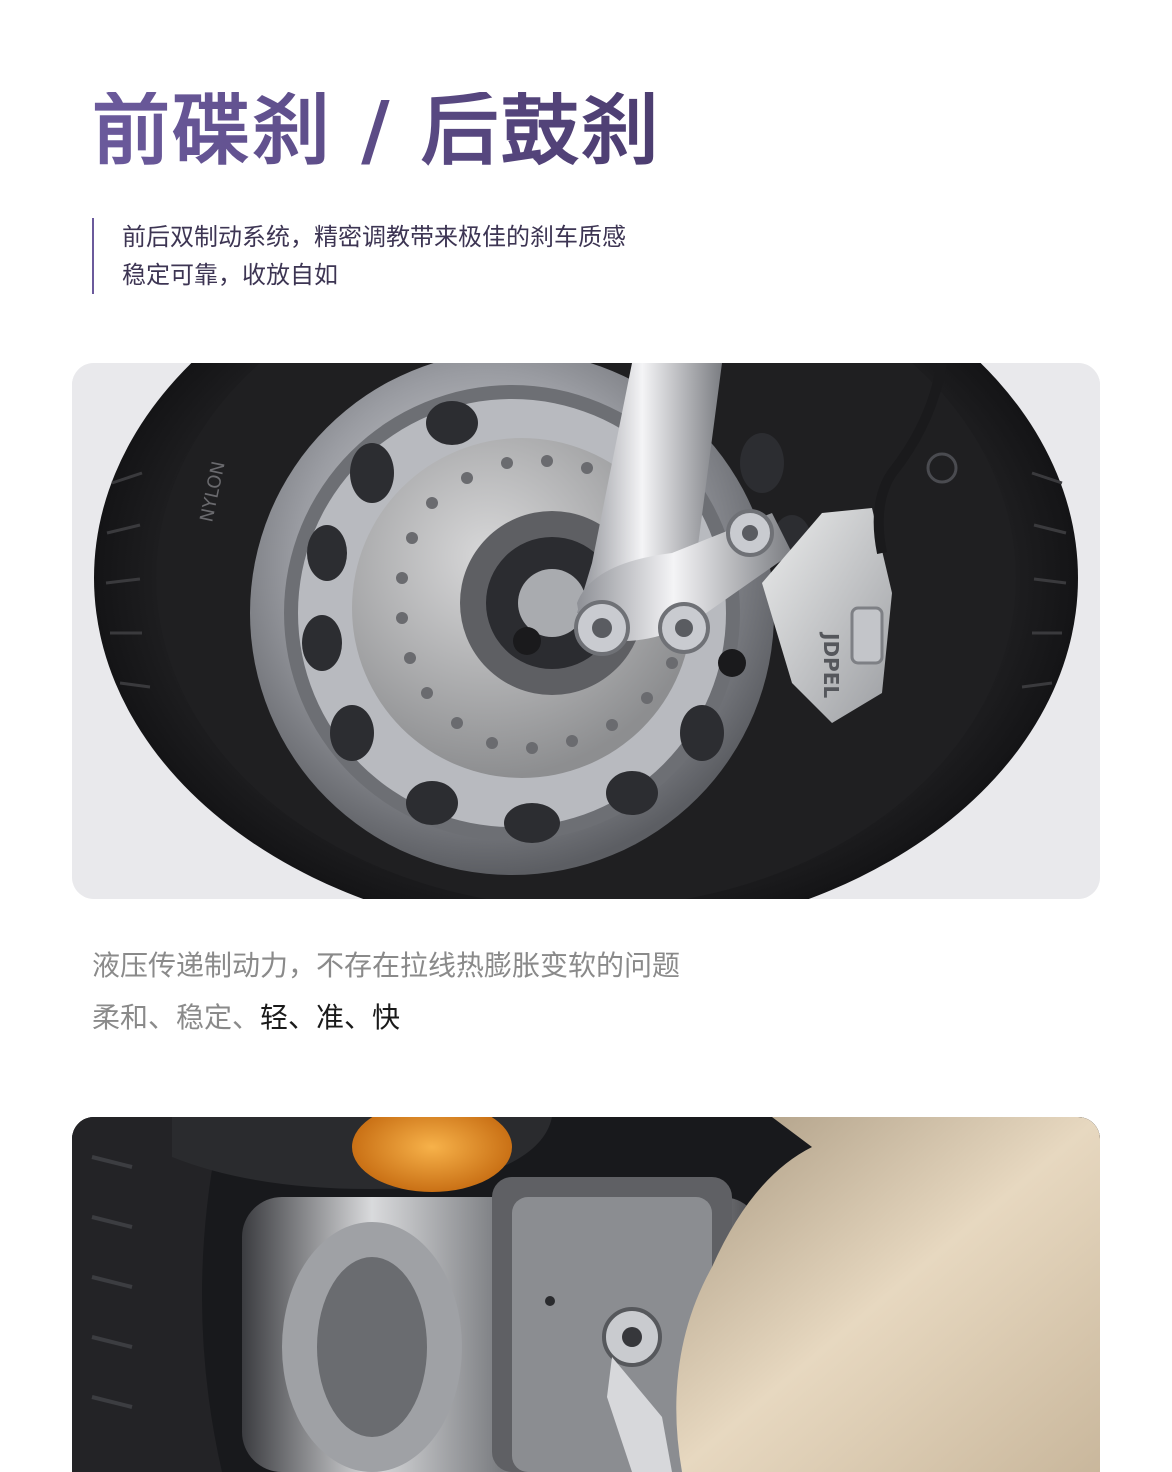  I want to click on brake-description: 液压传递制动力，不存在拉线热膨胀变软的问题 柔和、稳定、轻、准、快, so click(386, 992).